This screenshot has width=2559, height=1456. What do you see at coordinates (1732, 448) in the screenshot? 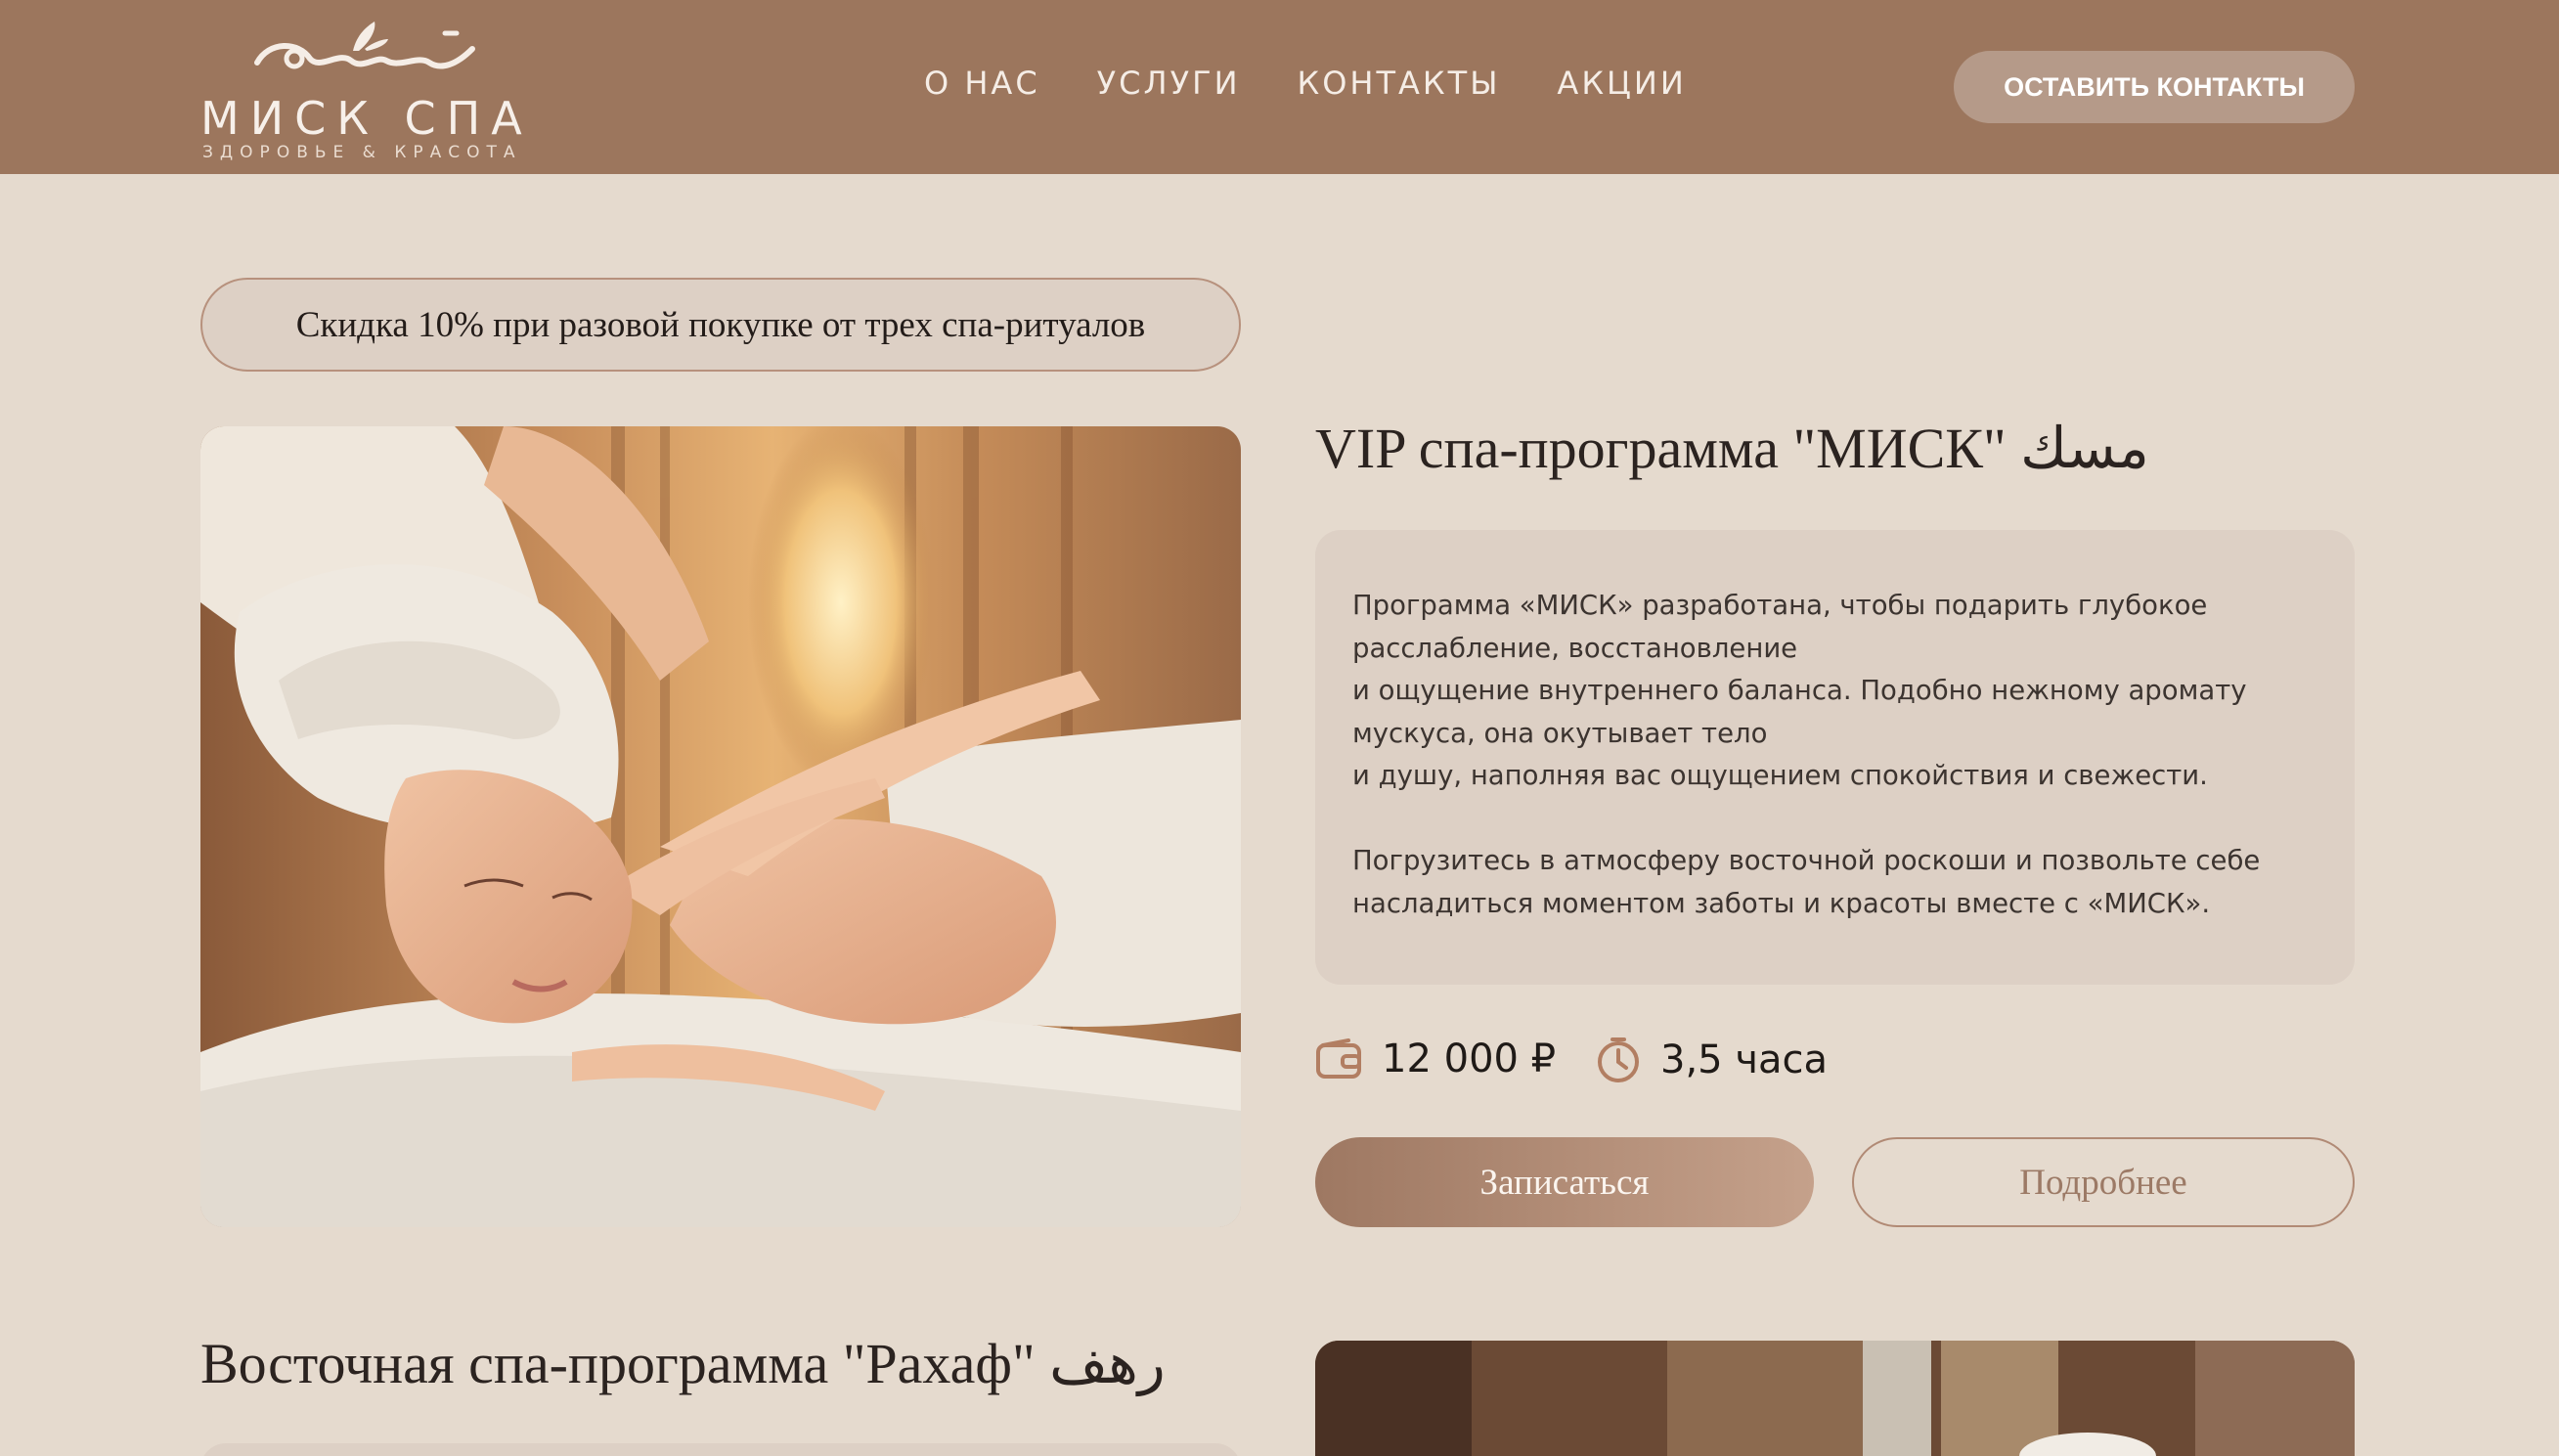
I see `program-title-misk: VIP спа-программа "МИСК" مسك` at bounding box center [1732, 448].